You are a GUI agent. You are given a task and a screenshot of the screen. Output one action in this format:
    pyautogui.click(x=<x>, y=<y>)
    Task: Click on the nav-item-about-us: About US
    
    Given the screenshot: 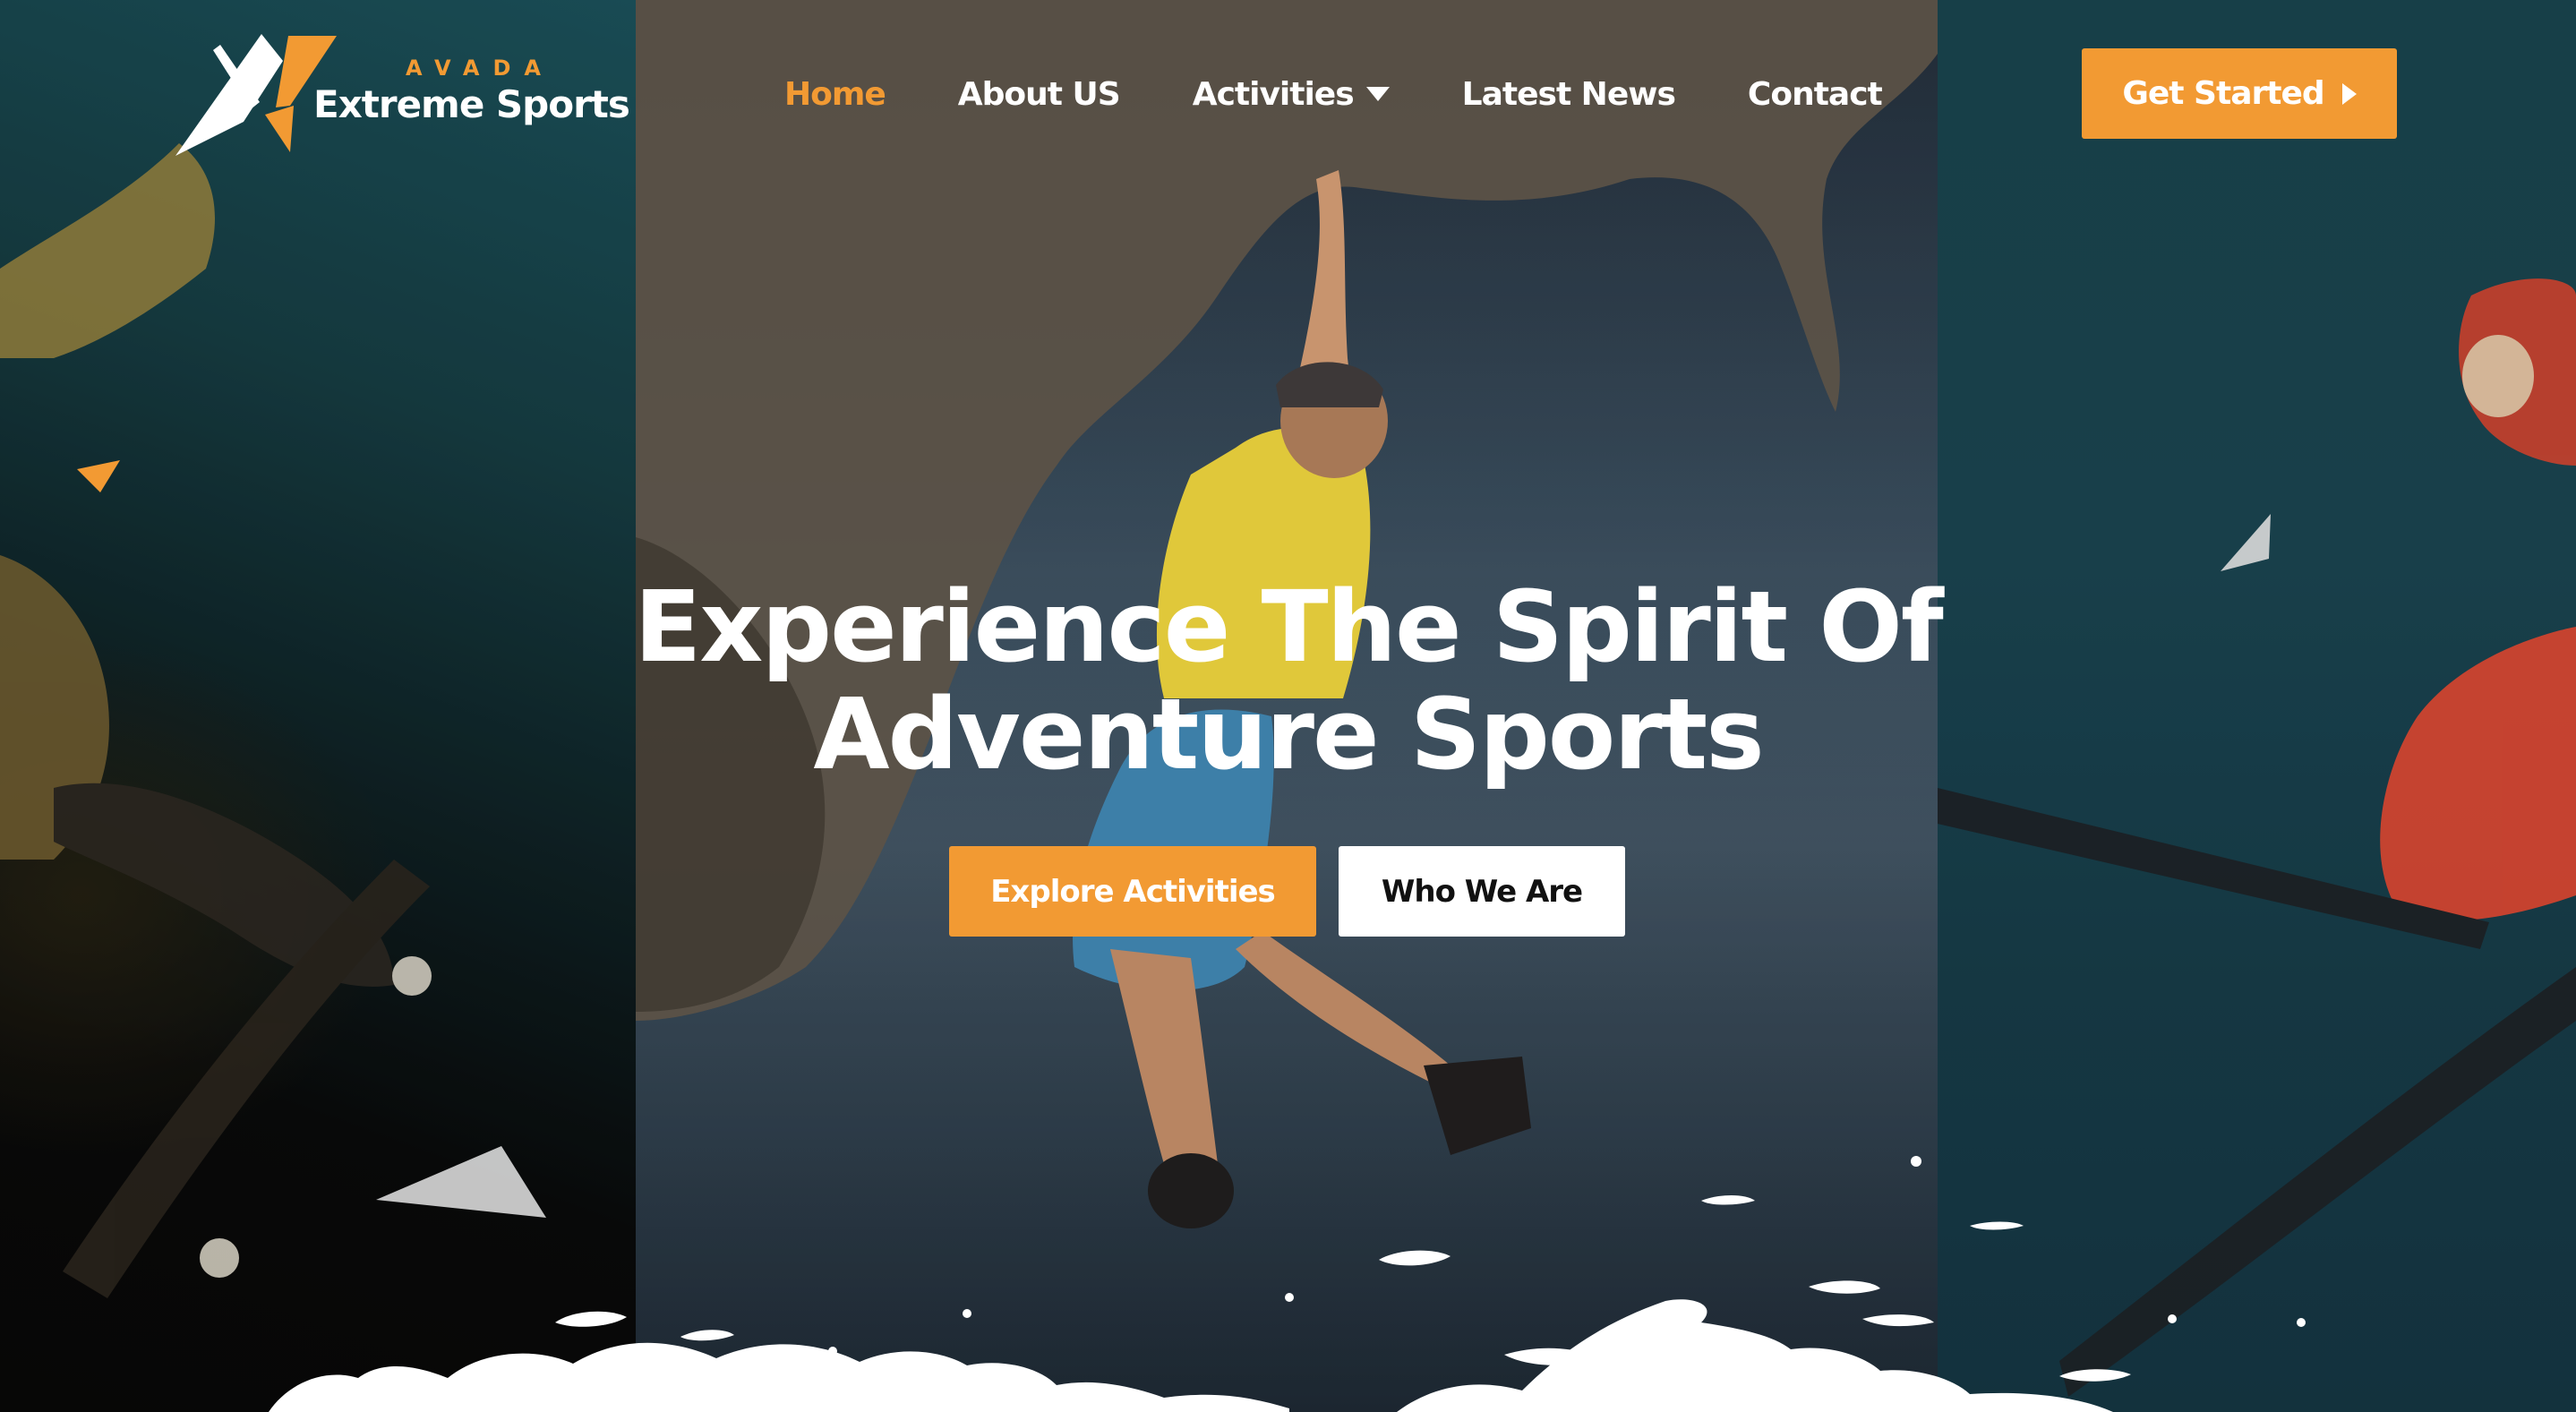 What is the action you would take?
    pyautogui.click(x=1039, y=94)
    